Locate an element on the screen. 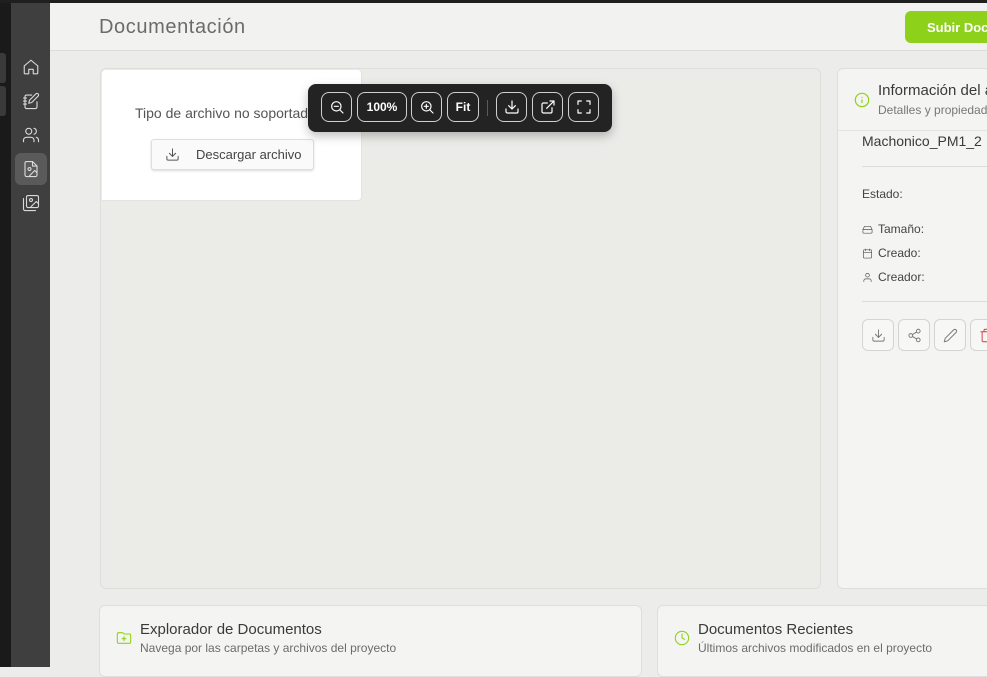  fullscreen-button is located at coordinates (583, 107).